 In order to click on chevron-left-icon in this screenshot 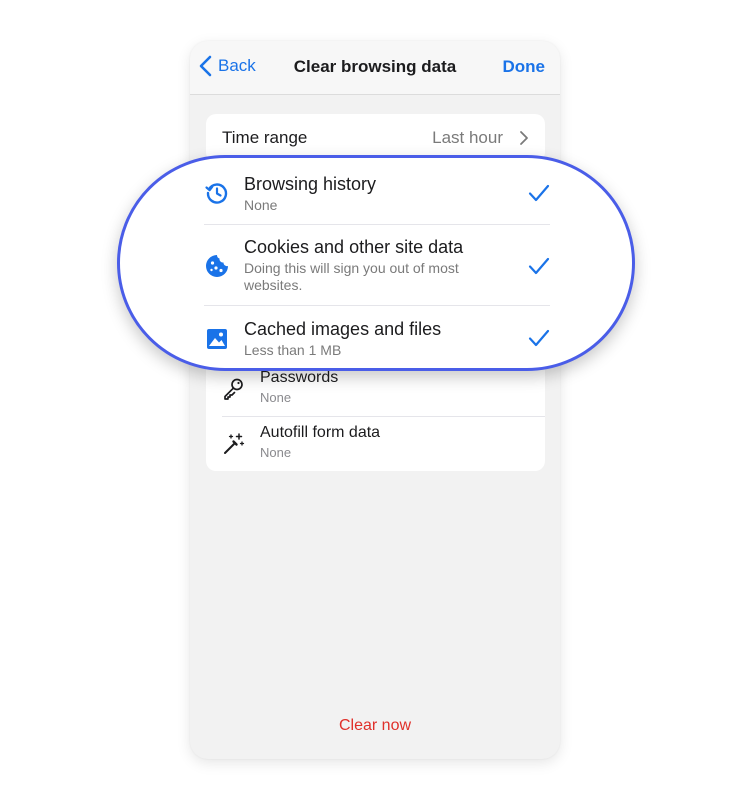, I will do `click(205, 66)`.